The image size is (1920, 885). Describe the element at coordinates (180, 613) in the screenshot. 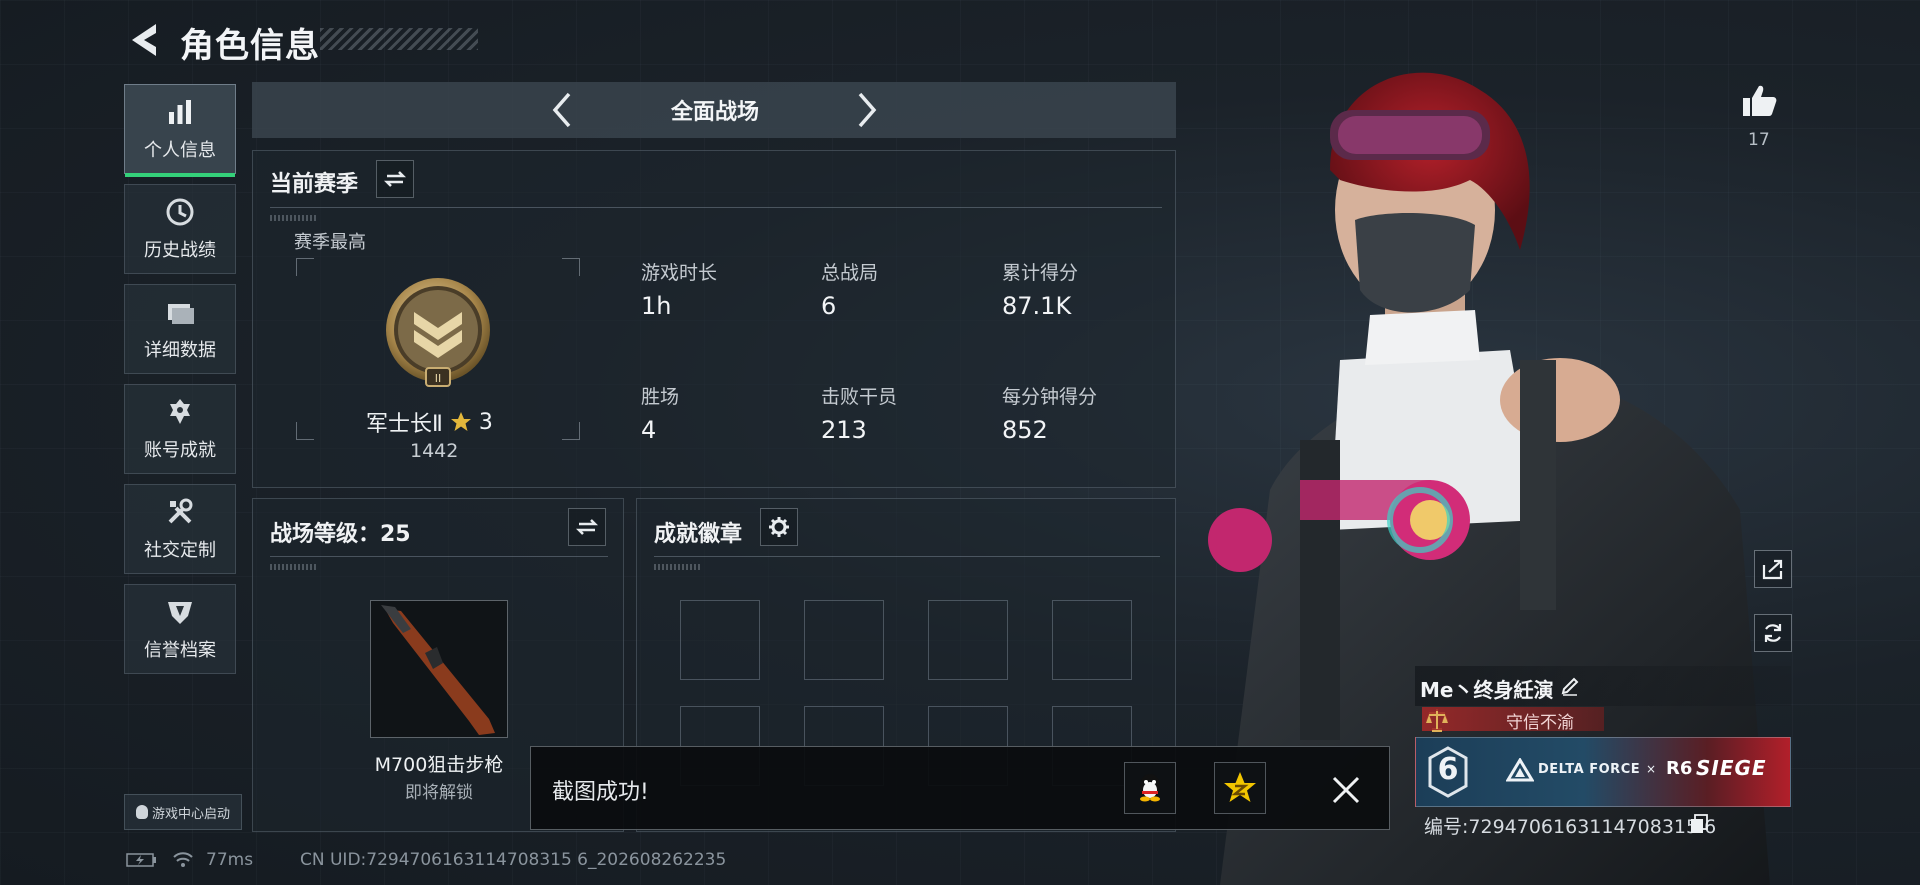

I see `shield-icon` at that location.